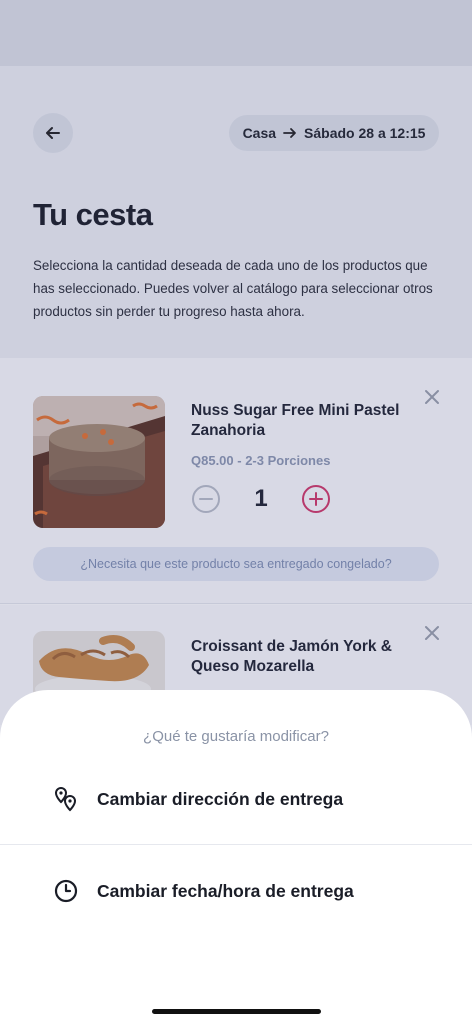 The height and width of the screenshot is (1024, 472). What do you see at coordinates (225, 890) in the screenshot?
I see `change-datetime-label: Cambiar fecha/hora de entrega` at bounding box center [225, 890].